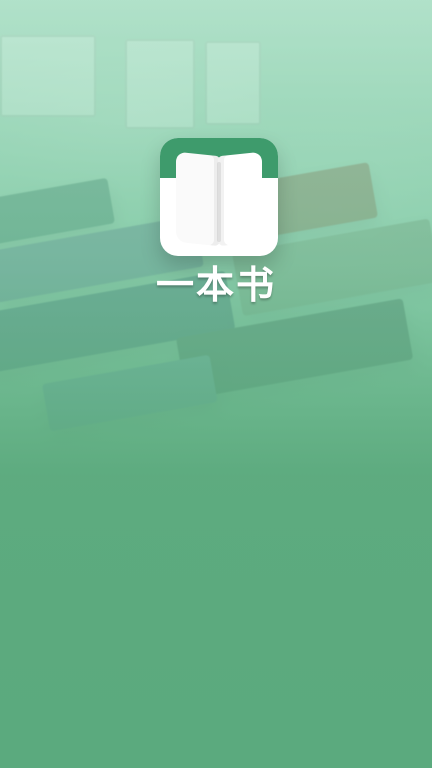 This screenshot has height=768, width=432. What do you see at coordinates (240, 199) in the screenshot?
I see `icon-page-right` at bounding box center [240, 199].